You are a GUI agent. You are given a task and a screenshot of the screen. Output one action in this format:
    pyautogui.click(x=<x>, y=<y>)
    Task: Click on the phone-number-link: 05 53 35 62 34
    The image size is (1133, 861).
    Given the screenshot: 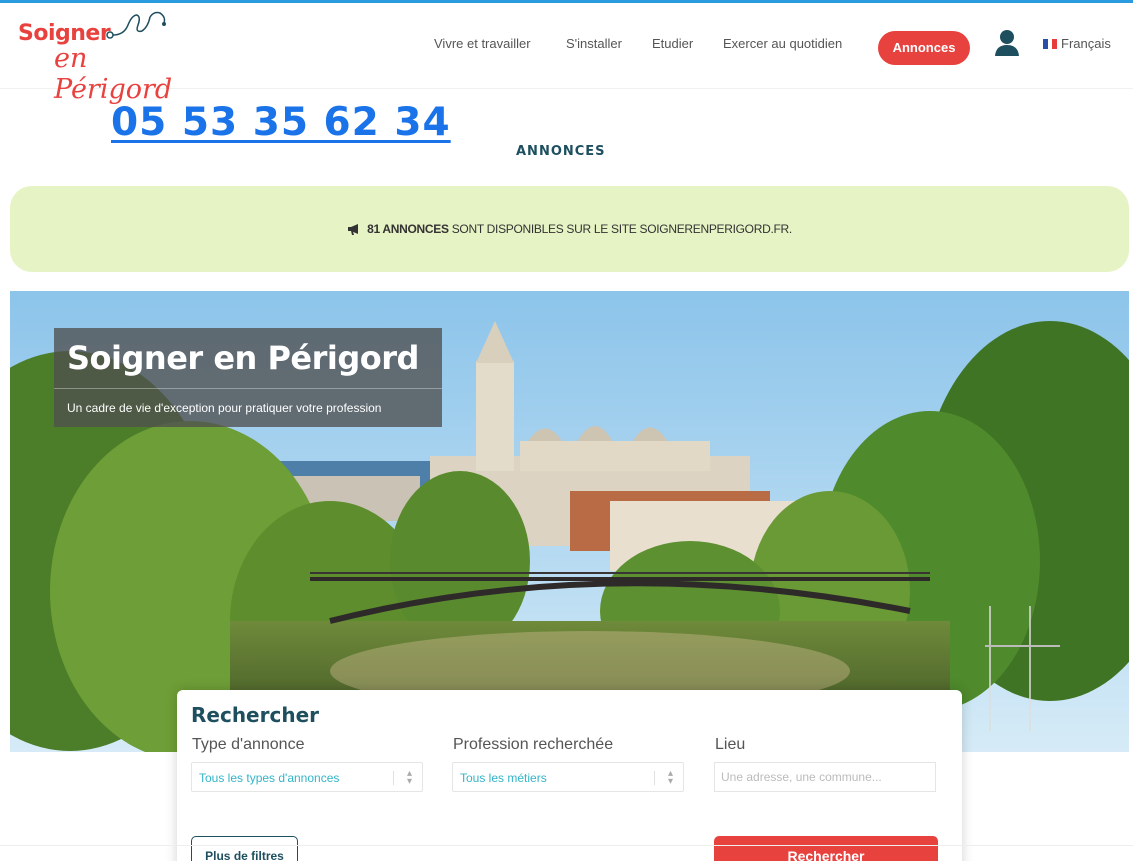 What is the action you would take?
    pyautogui.click(x=281, y=122)
    